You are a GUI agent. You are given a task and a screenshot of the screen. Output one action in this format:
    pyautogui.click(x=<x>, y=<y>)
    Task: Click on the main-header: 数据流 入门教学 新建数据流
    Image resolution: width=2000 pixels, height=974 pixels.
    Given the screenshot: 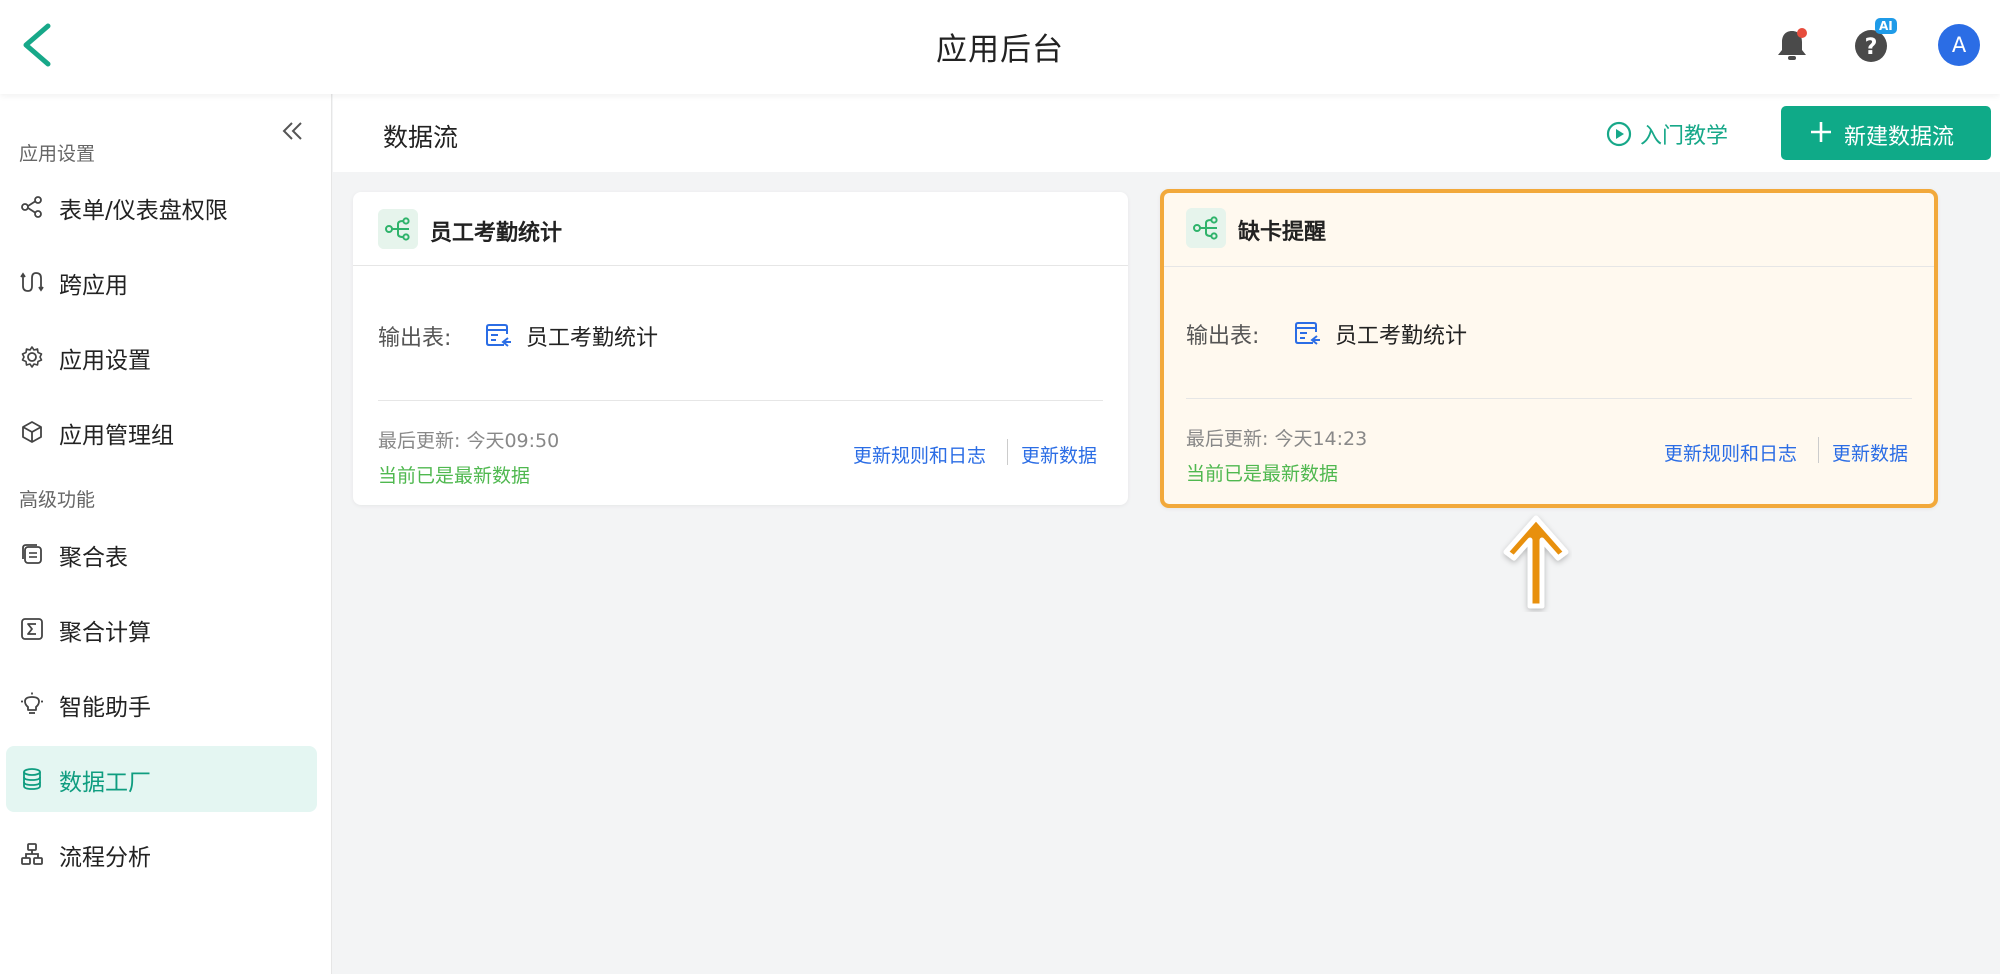 What is the action you would take?
    pyautogui.click(x=1166, y=133)
    